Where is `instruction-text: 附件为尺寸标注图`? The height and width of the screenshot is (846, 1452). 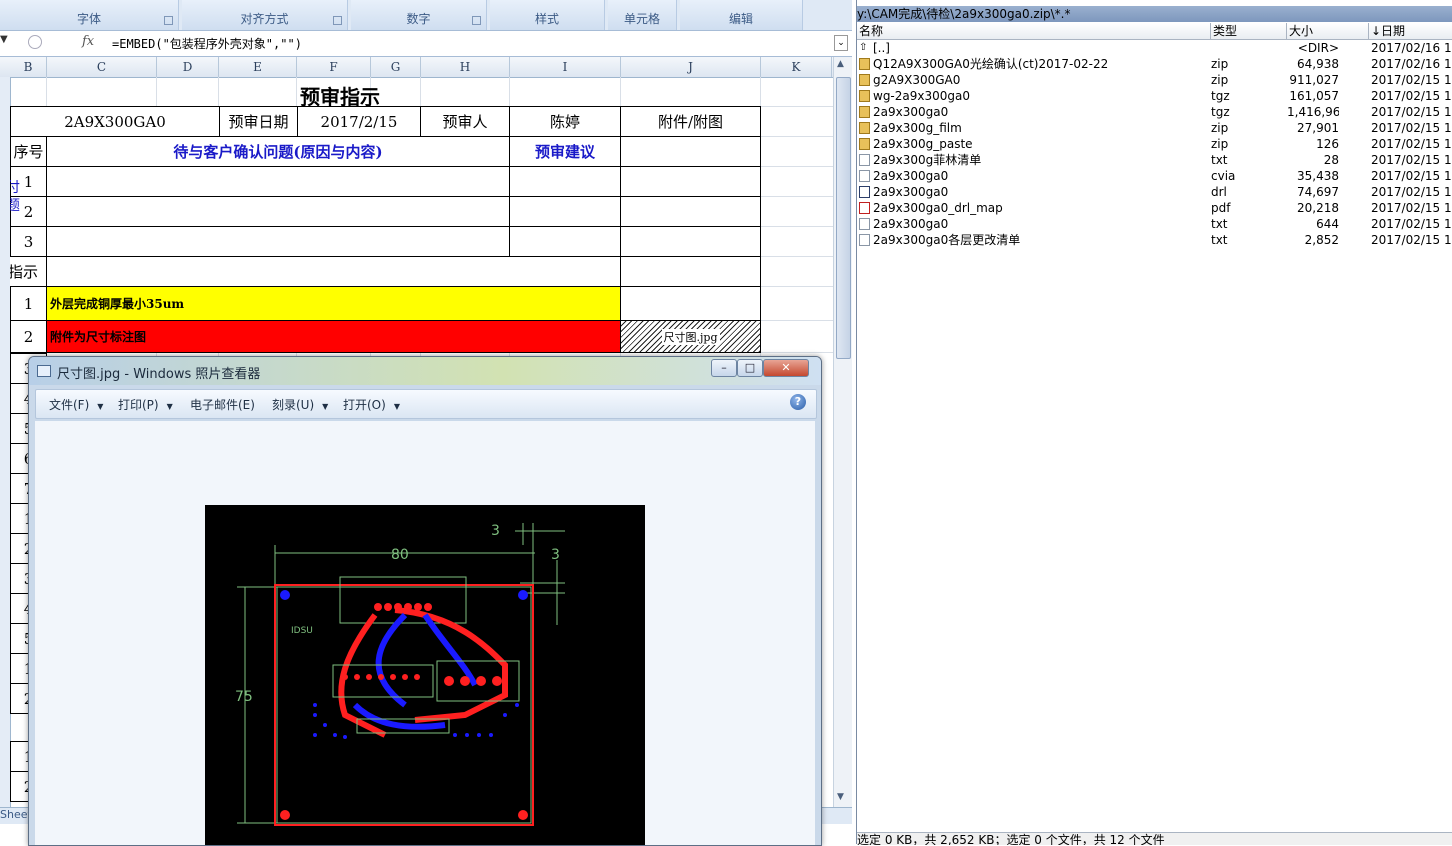
instruction-text: 附件为尺寸标注图 is located at coordinates (333, 336).